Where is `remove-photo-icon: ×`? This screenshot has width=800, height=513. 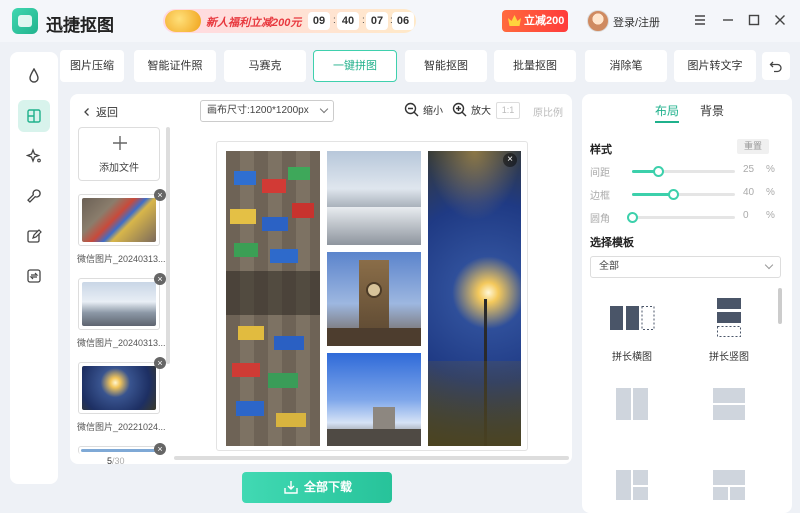 remove-photo-icon: × is located at coordinates (510, 160).